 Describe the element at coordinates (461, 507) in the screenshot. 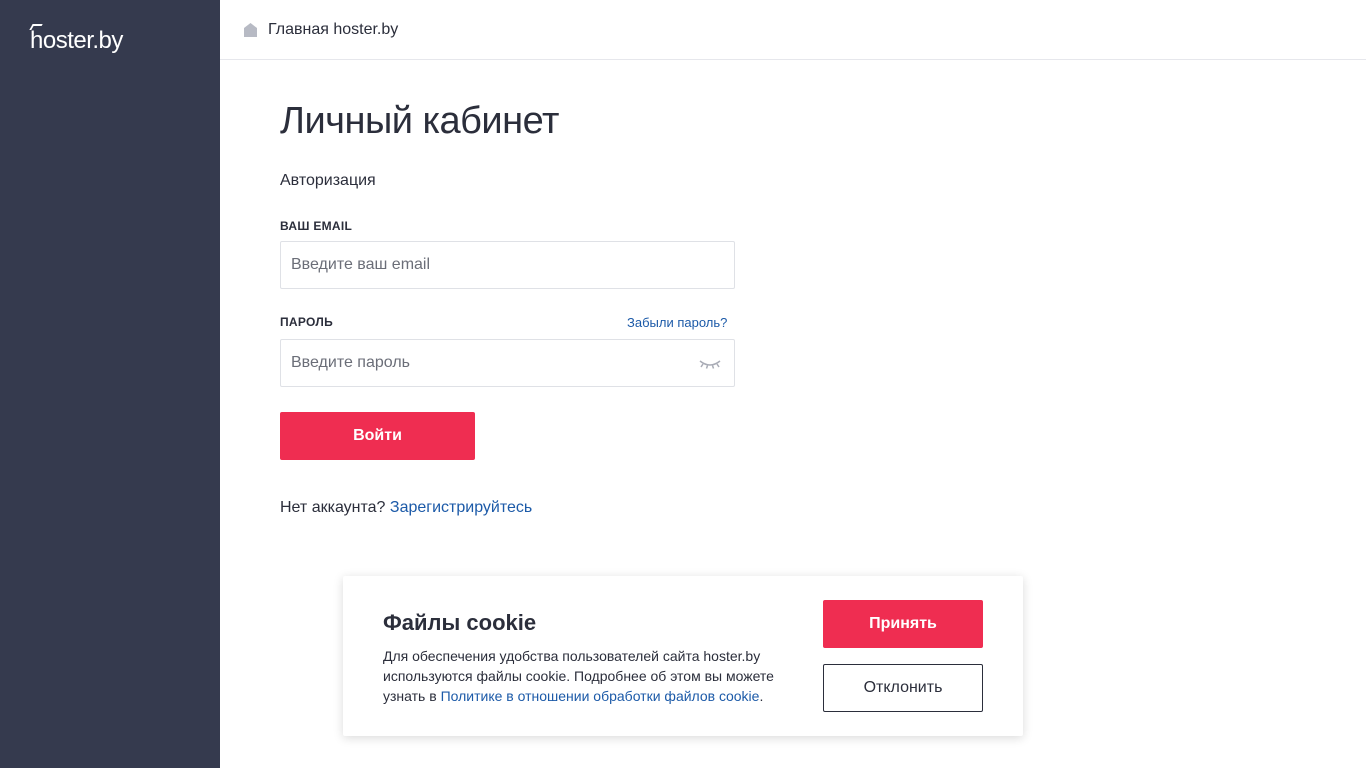

I see `register-link: Зарегистрируйтесь` at that location.